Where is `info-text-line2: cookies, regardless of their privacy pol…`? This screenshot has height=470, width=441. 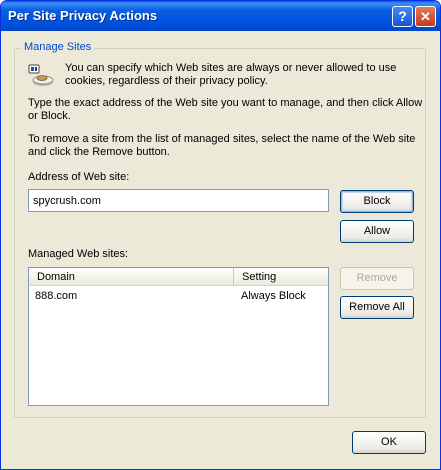
info-text-line2: cookies, regardless of their privacy pol… is located at coordinates (166, 81).